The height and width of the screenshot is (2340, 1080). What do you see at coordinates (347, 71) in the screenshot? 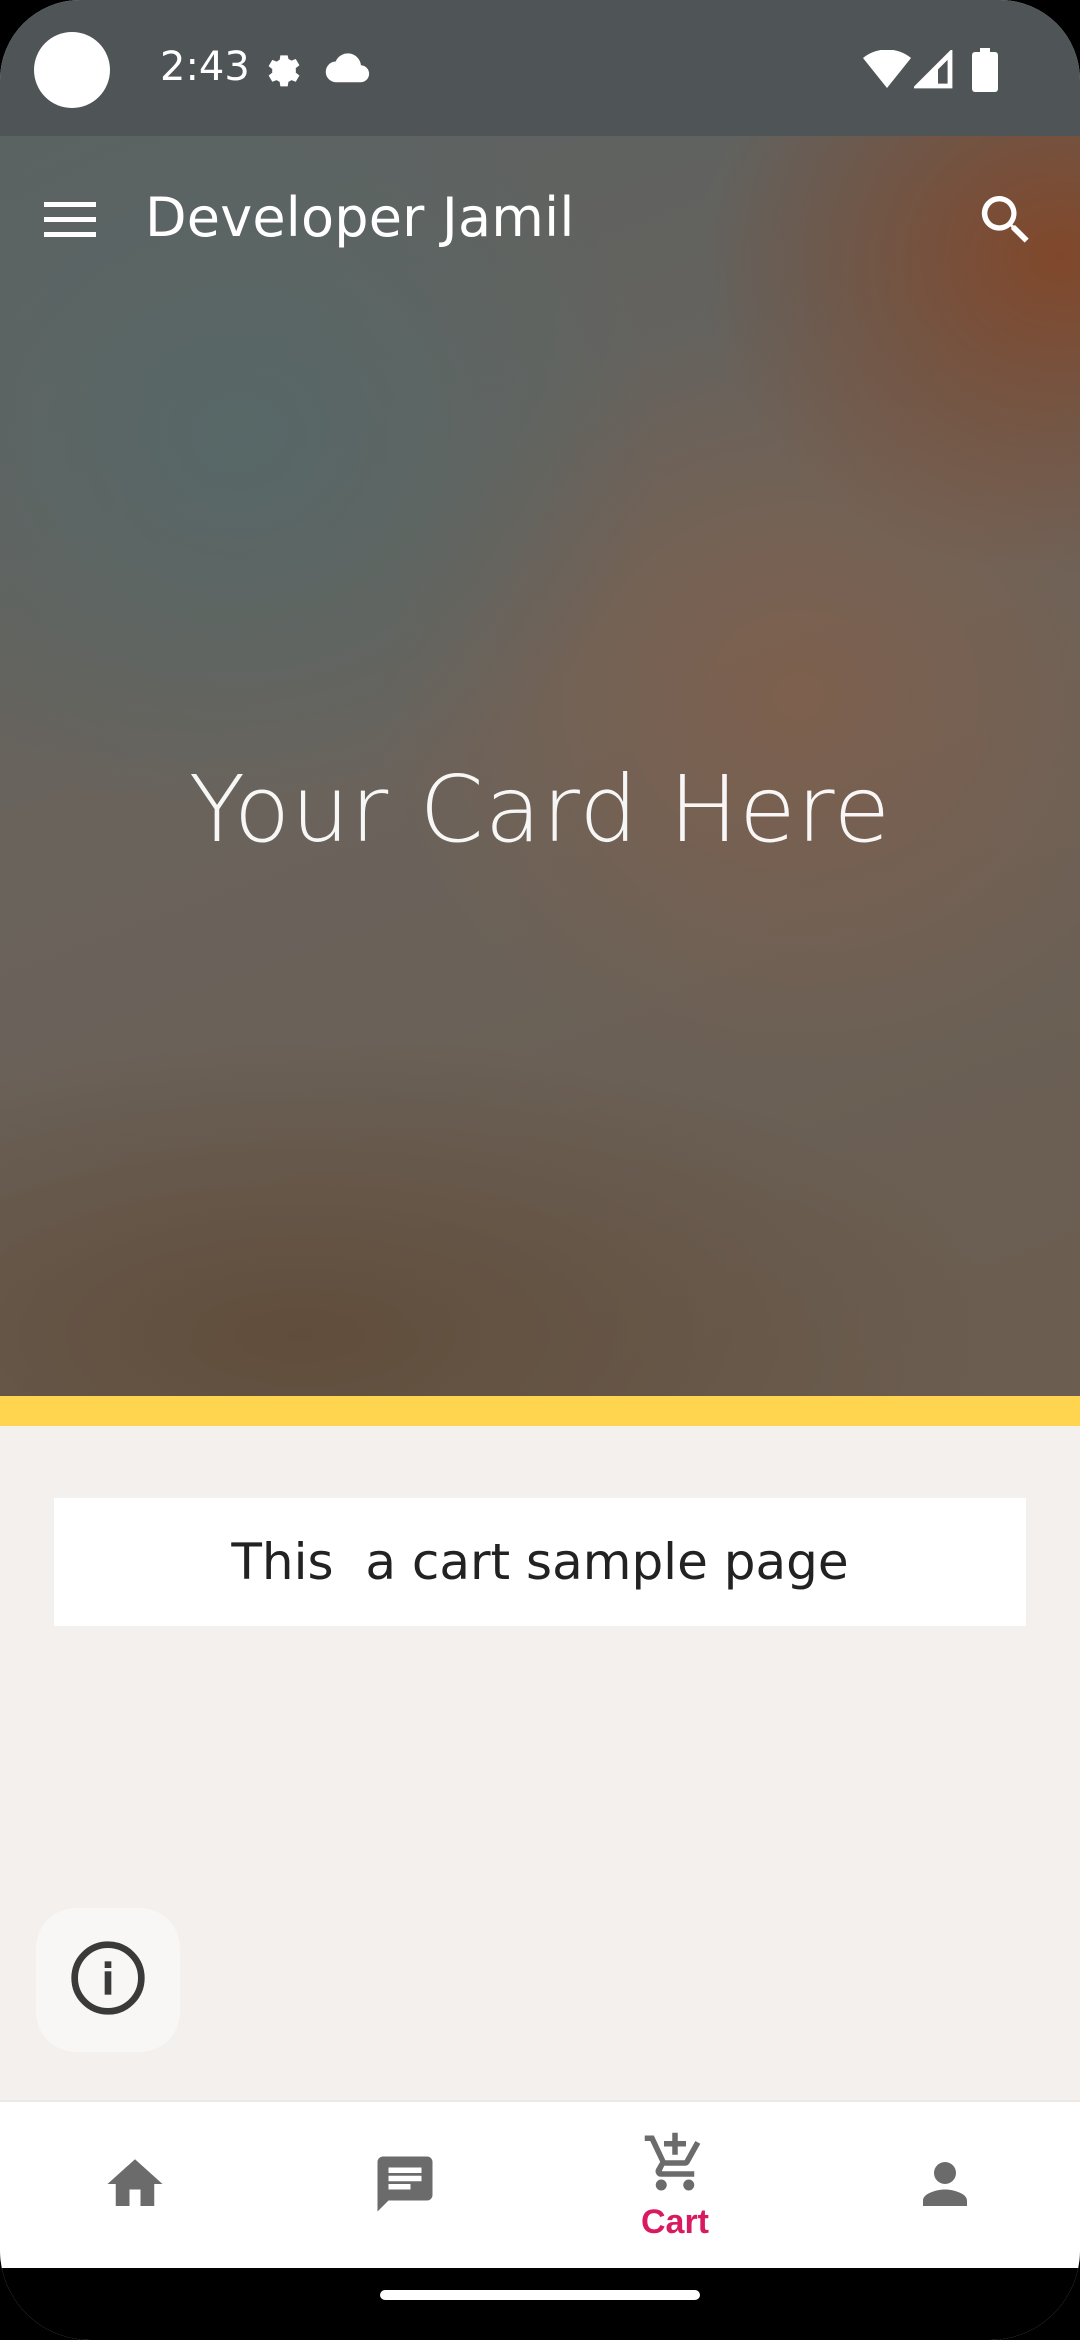
I see `cloud-icon` at bounding box center [347, 71].